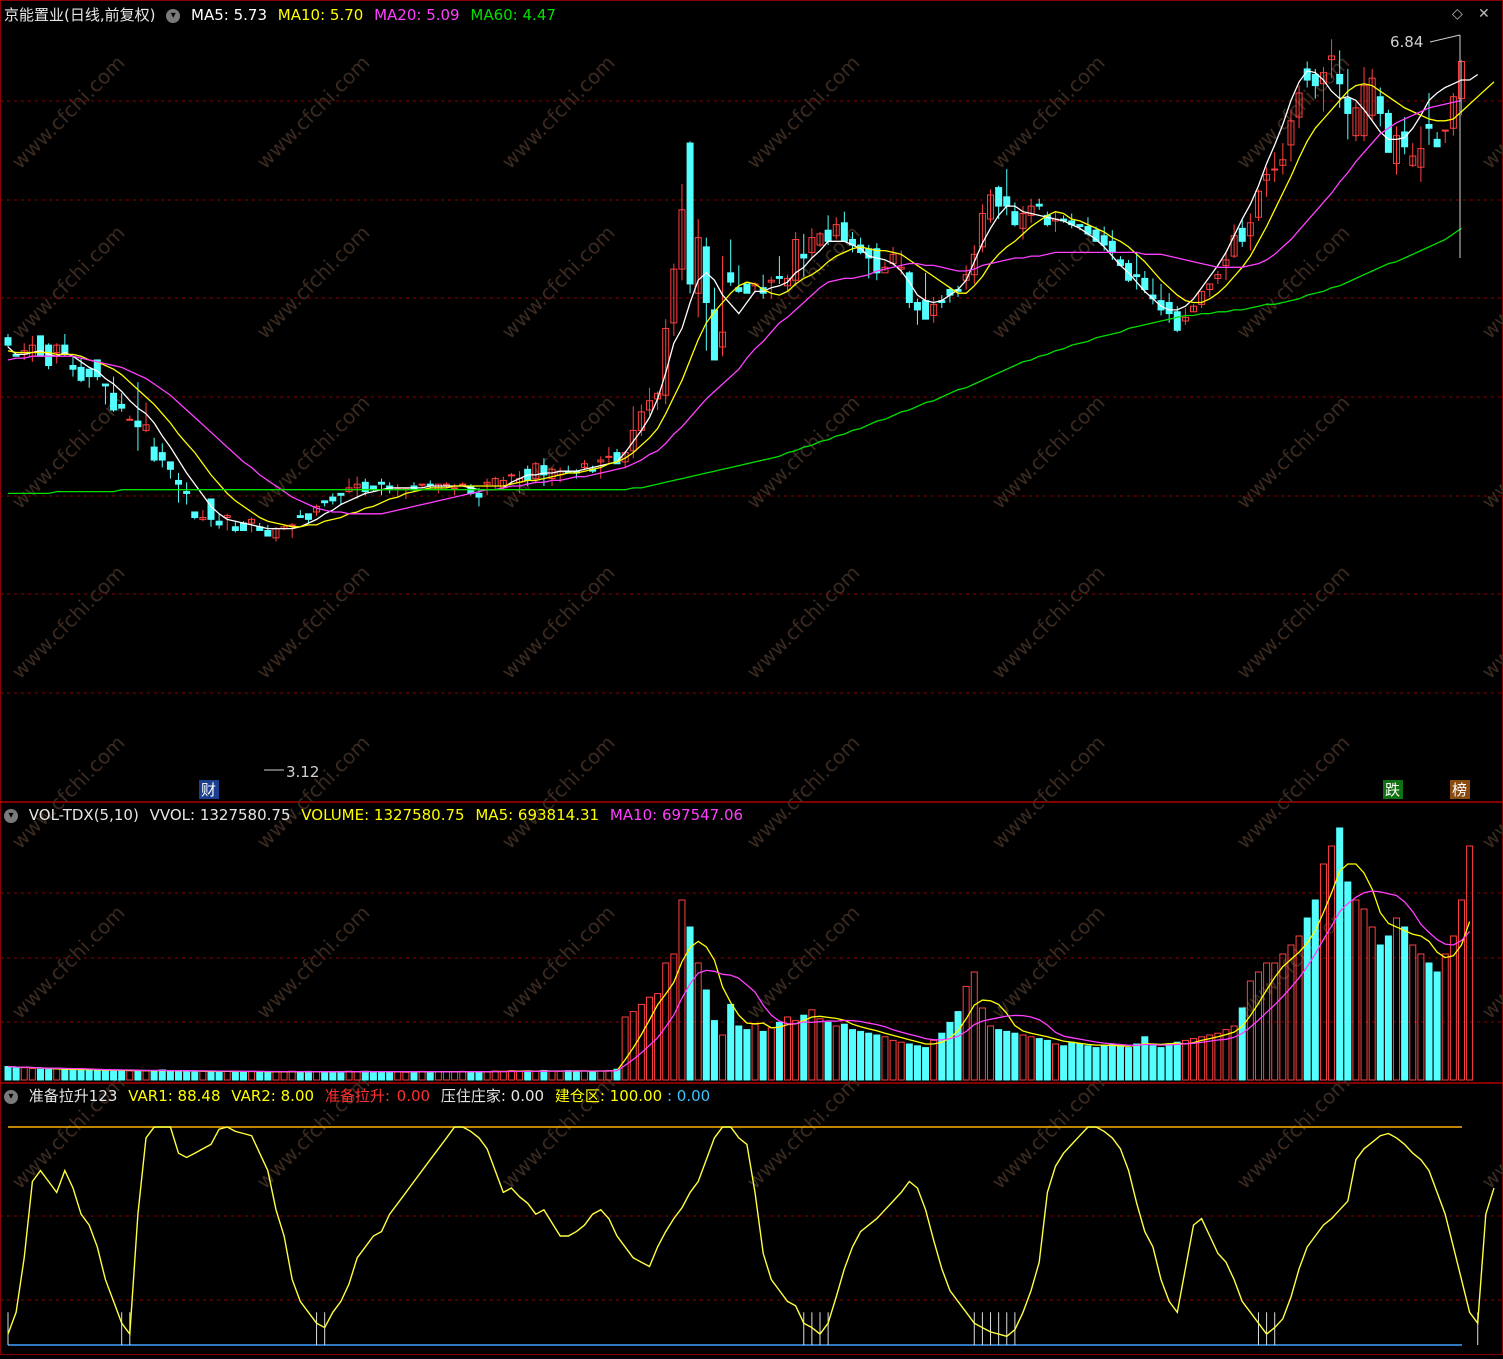 The height and width of the screenshot is (1359, 1503). What do you see at coordinates (537, 815) in the screenshot?
I see `vol-ma5-readout: MA5: 693814.31` at bounding box center [537, 815].